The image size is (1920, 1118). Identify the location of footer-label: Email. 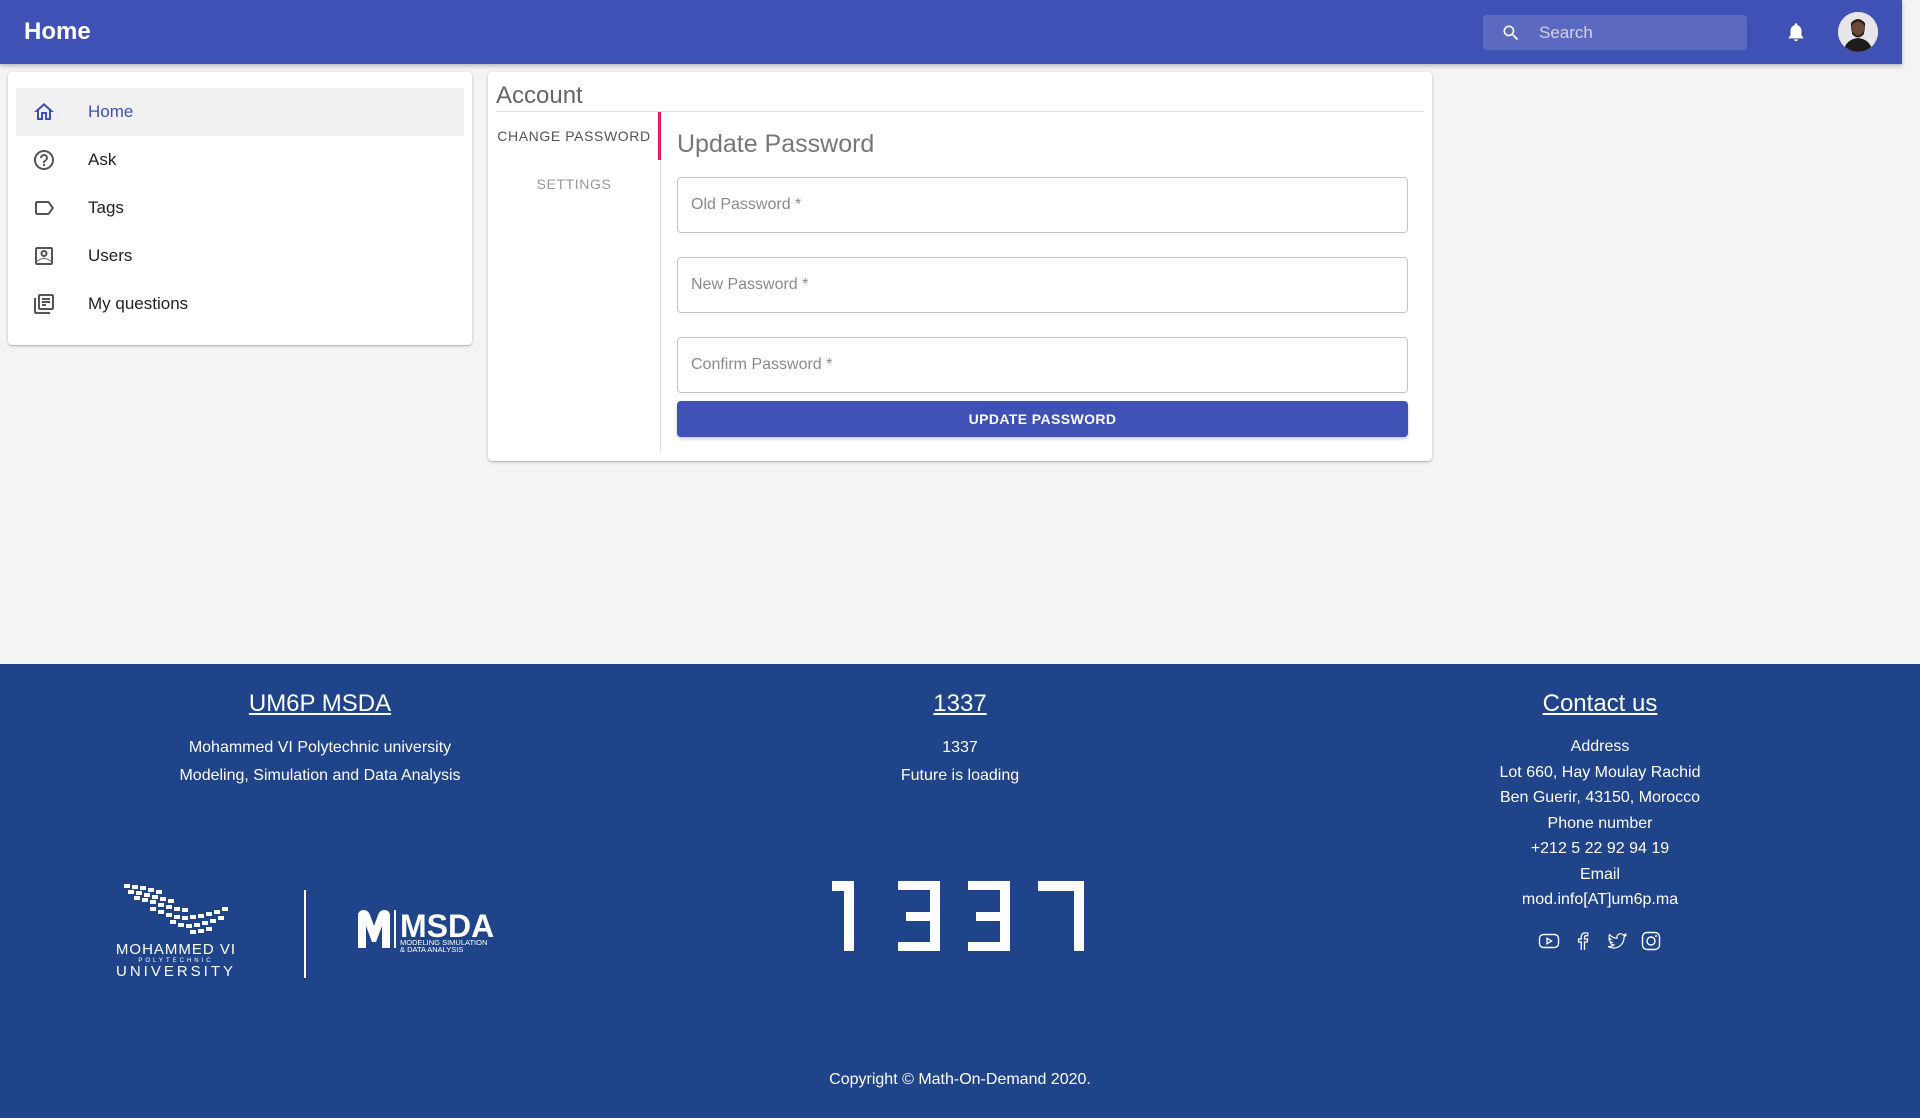
(1599, 874).